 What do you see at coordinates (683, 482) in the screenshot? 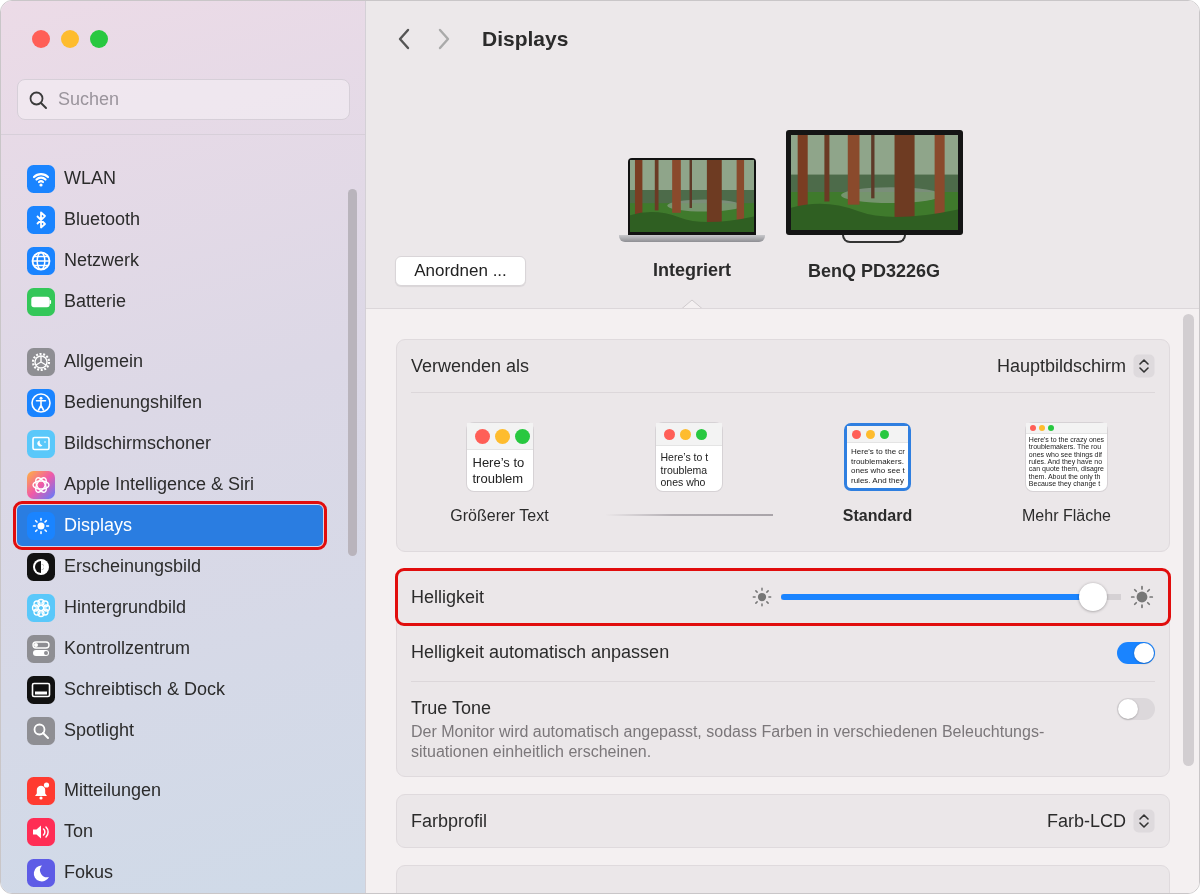
I see `preview-text: ones who` at bounding box center [683, 482].